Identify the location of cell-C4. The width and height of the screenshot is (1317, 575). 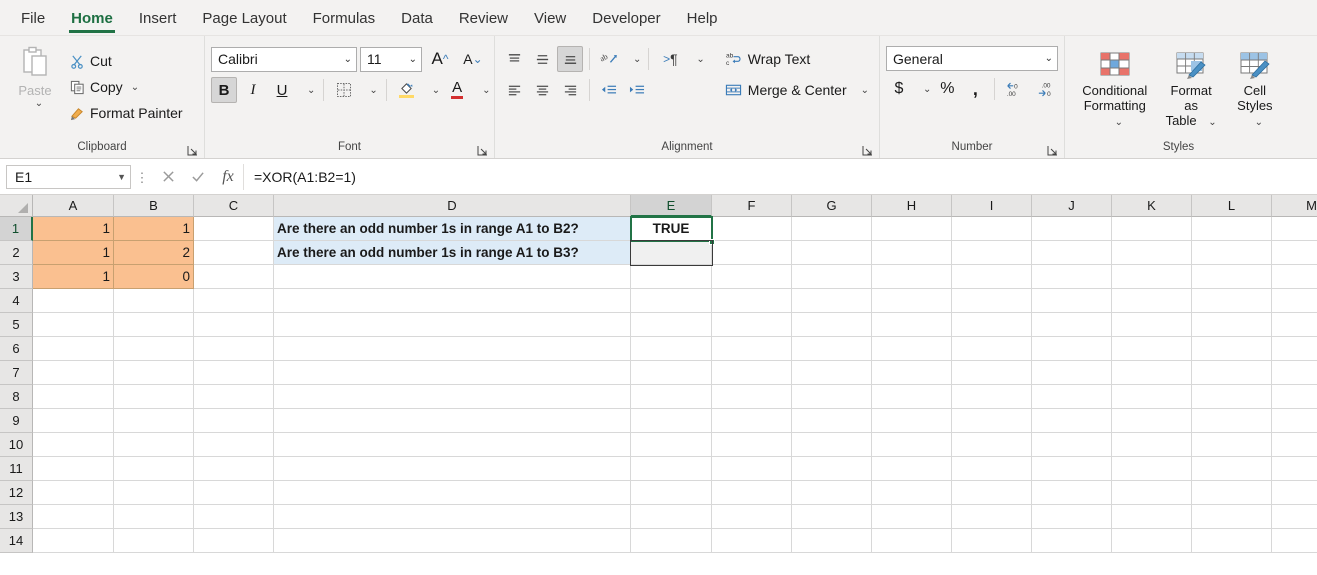
(234, 301).